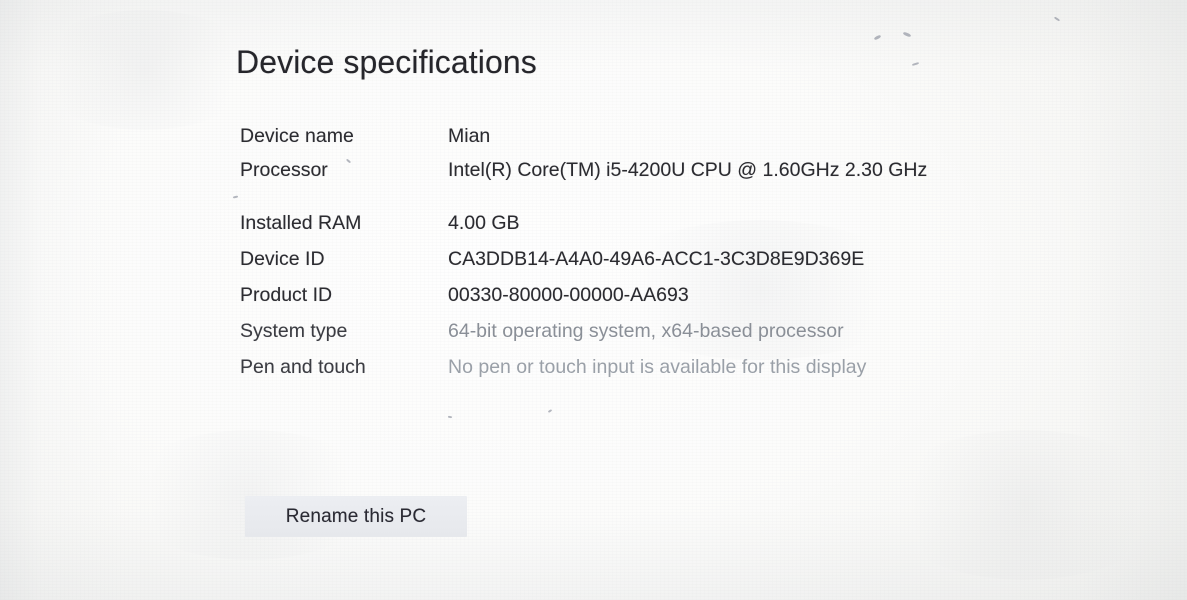  What do you see at coordinates (568, 295) in the screenshot?
I see `spec-value-product-id: 00330-80000-00000-AA693` at bounding box center [568, 295].